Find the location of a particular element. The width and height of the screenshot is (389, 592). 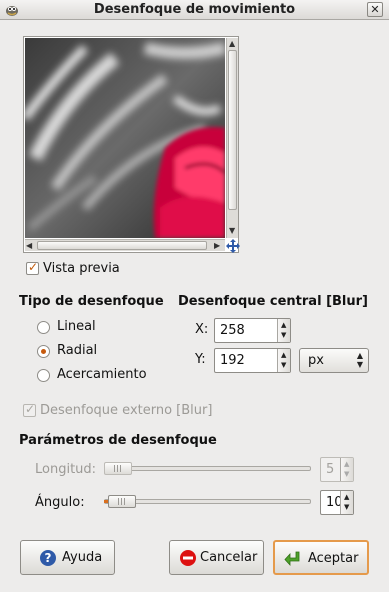

y-spinner: 192 ▲ ▼ is located at coordinates (252, 360).